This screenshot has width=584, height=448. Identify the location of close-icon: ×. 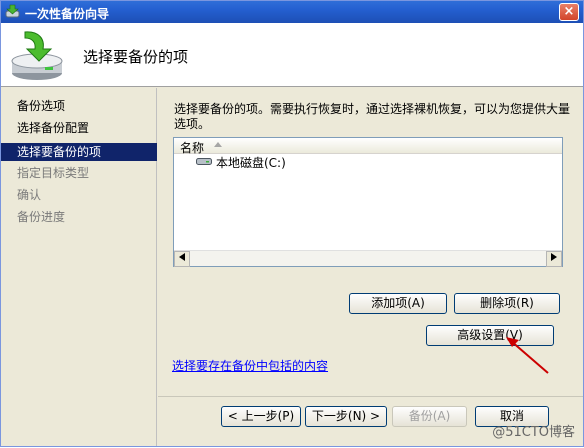
(569, 11).